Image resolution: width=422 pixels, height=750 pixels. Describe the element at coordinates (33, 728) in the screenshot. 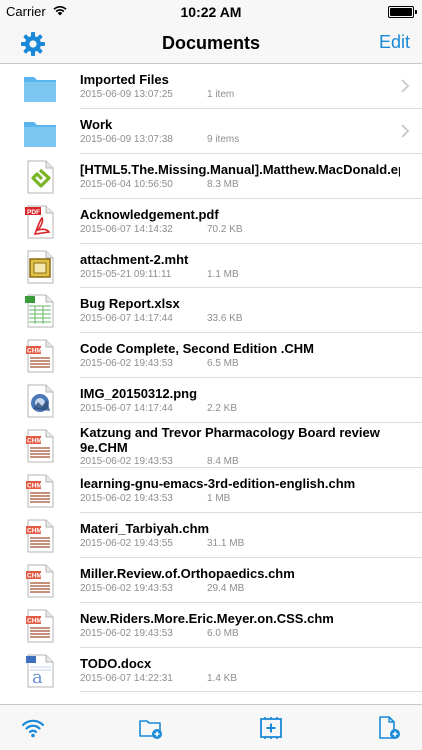

I see `wifi-transfer-icon` at that location.